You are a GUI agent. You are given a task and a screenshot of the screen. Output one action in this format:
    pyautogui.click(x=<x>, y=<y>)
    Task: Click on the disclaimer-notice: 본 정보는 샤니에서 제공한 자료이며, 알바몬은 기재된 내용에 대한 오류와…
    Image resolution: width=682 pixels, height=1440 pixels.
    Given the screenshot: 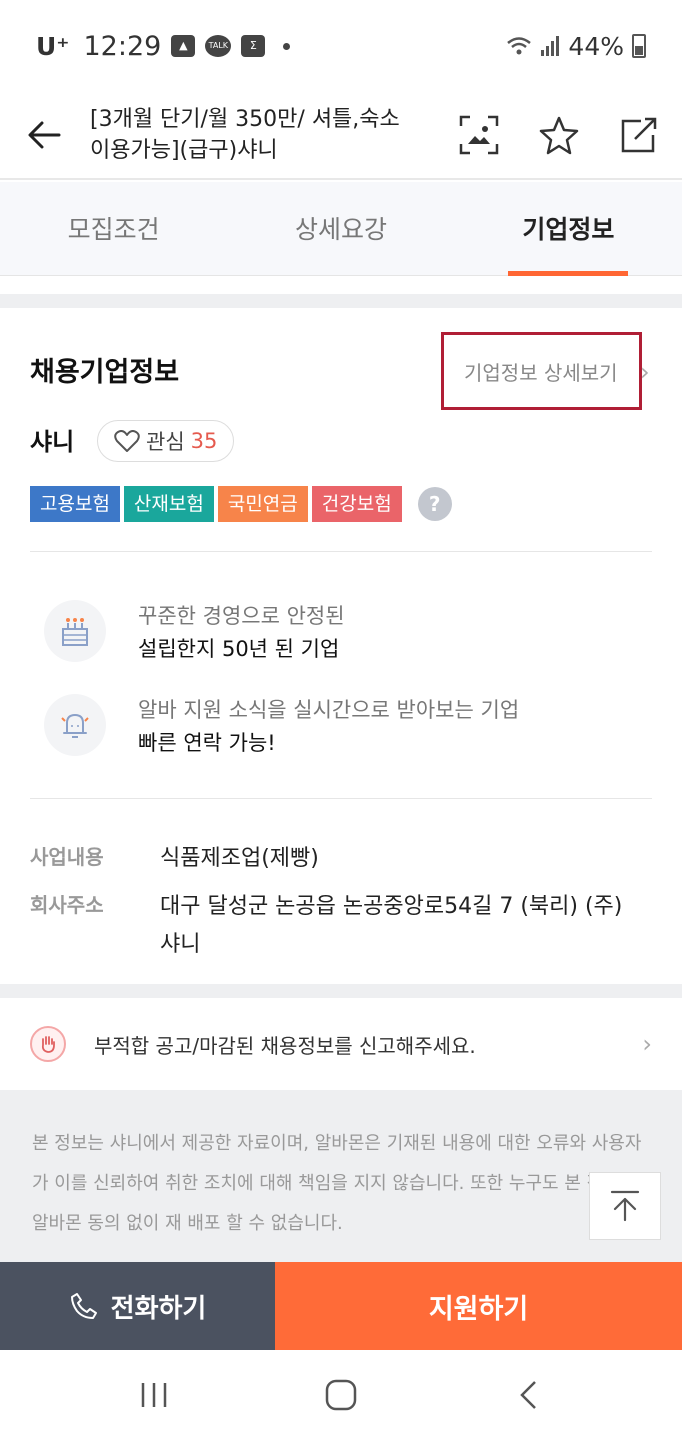 What is the action you would take?
    pyautogui.click(x=341, y=1176)
    